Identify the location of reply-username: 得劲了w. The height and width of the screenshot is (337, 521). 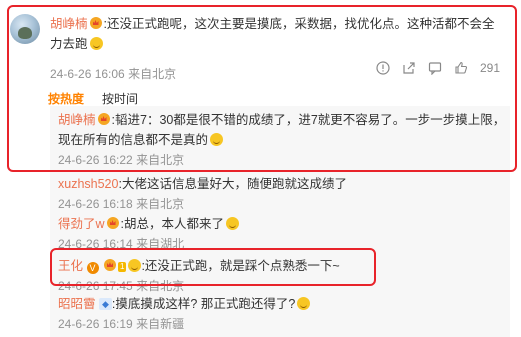
(81, 224).